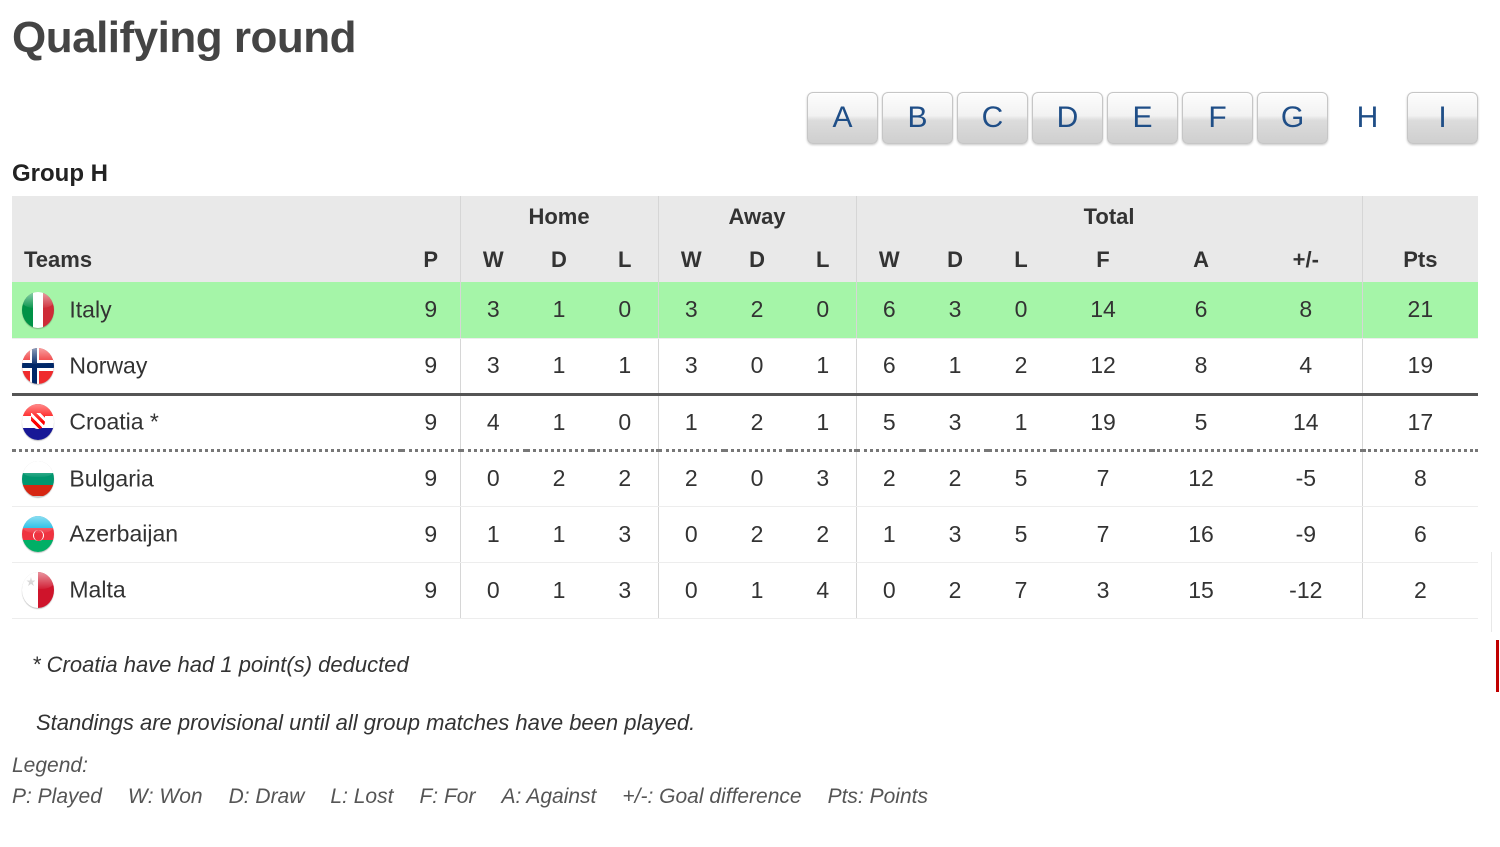 The width and height of the screenshot is (1500, 847). What do you see at coordinates (220, 664) in the screenshot?
I see `note-deduction: * Croatia have had 1 point(s) deducted` at bounding box center [220, 664].